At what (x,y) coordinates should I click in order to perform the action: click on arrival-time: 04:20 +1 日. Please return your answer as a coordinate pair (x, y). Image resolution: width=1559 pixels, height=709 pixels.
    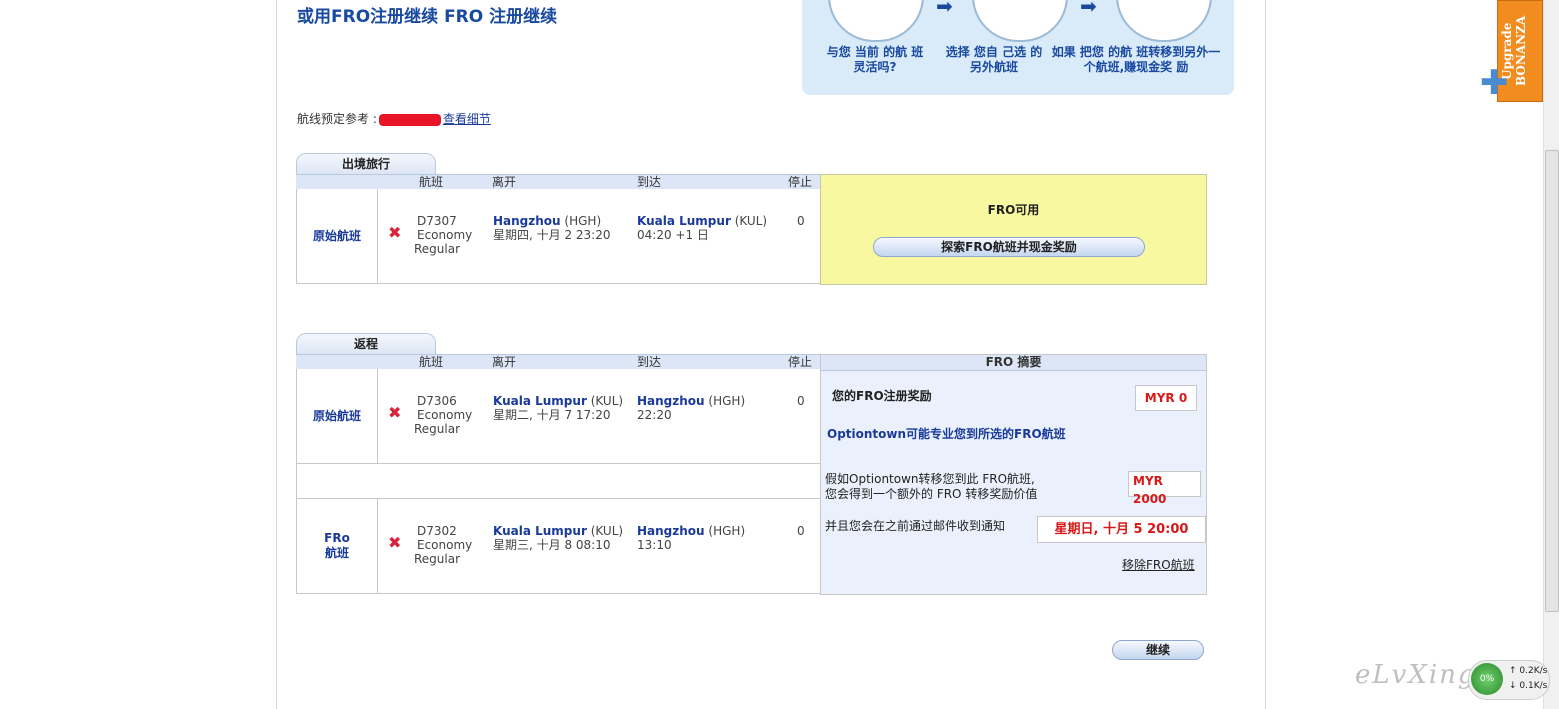
    Looking at the image, I should click on (673, 235).